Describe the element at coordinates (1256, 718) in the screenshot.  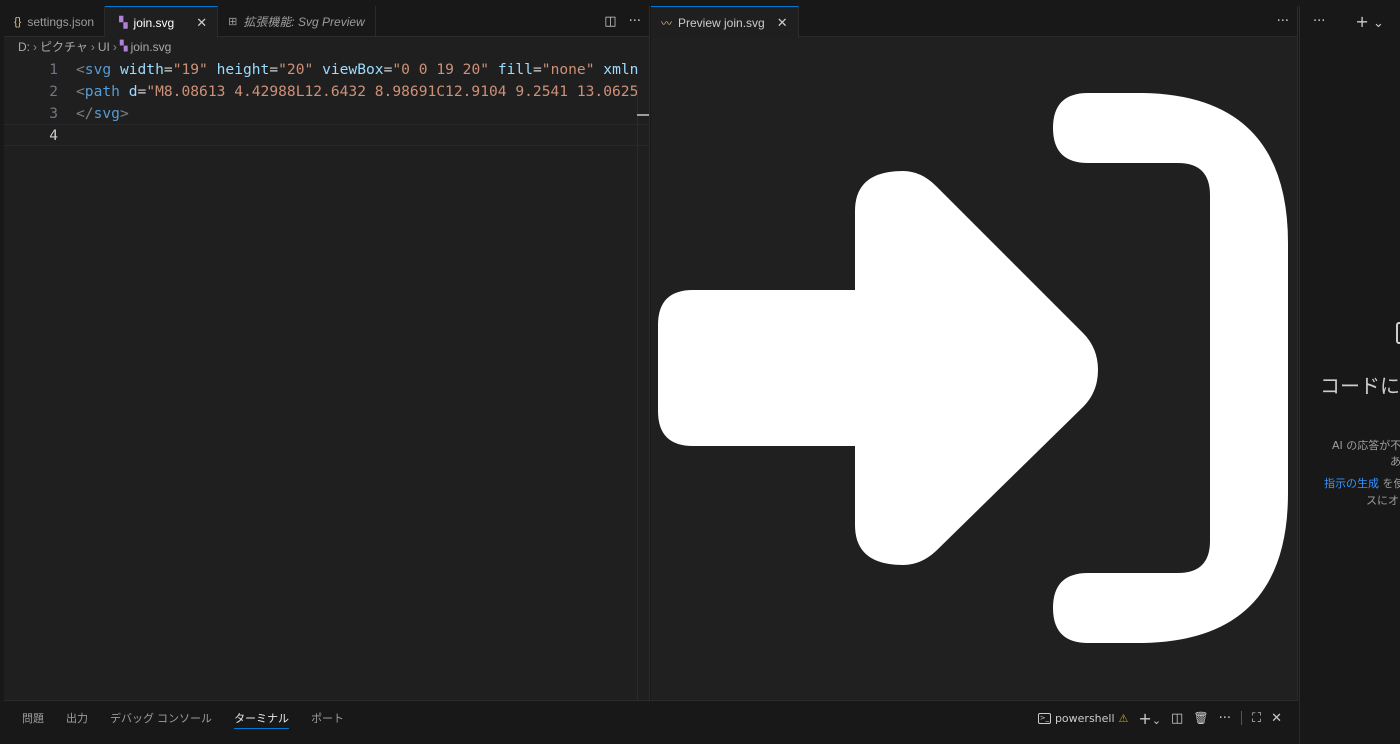
I see `maximize-icon: ⛶` at that location.